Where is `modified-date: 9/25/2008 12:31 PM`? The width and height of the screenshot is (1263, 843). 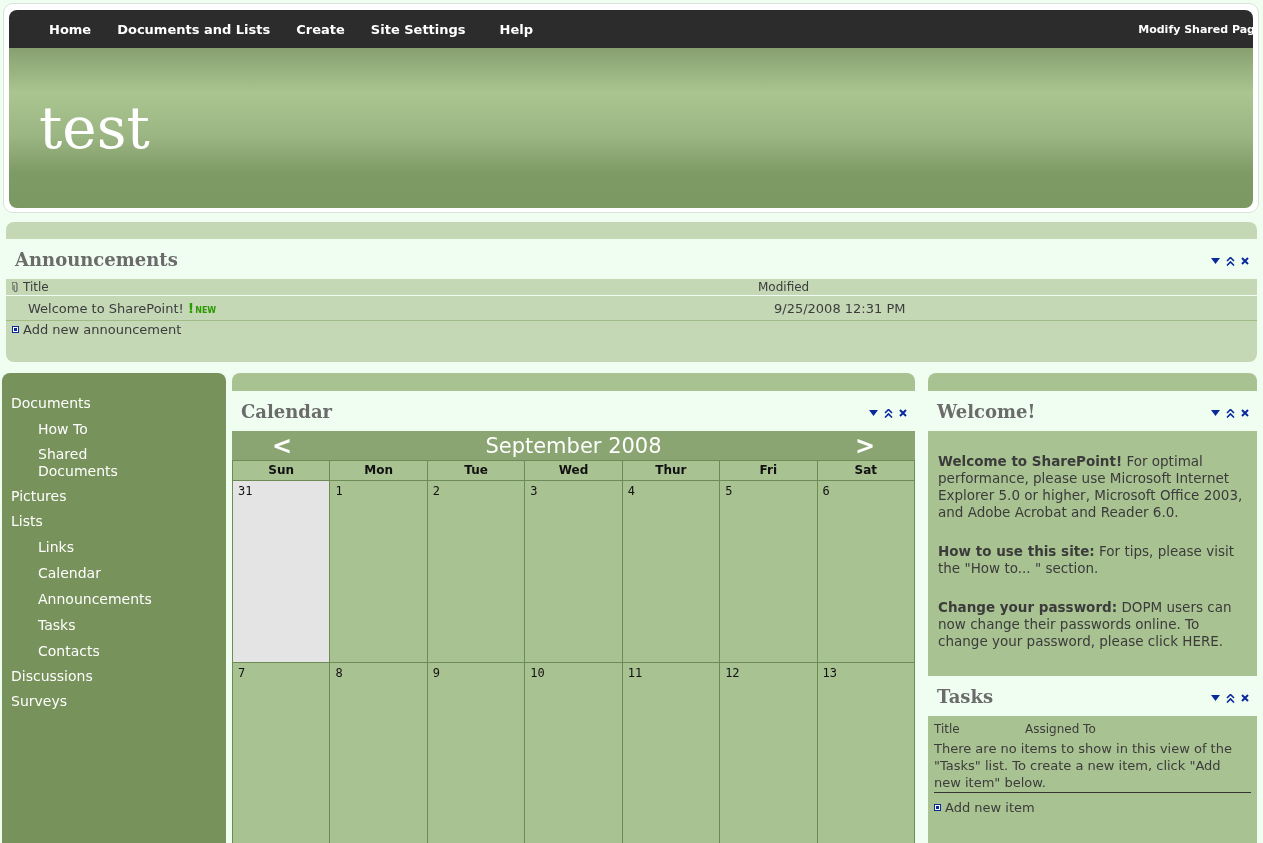
modified-date: 9/25/2008 12:31 PM is located at coordinates (840, 308).